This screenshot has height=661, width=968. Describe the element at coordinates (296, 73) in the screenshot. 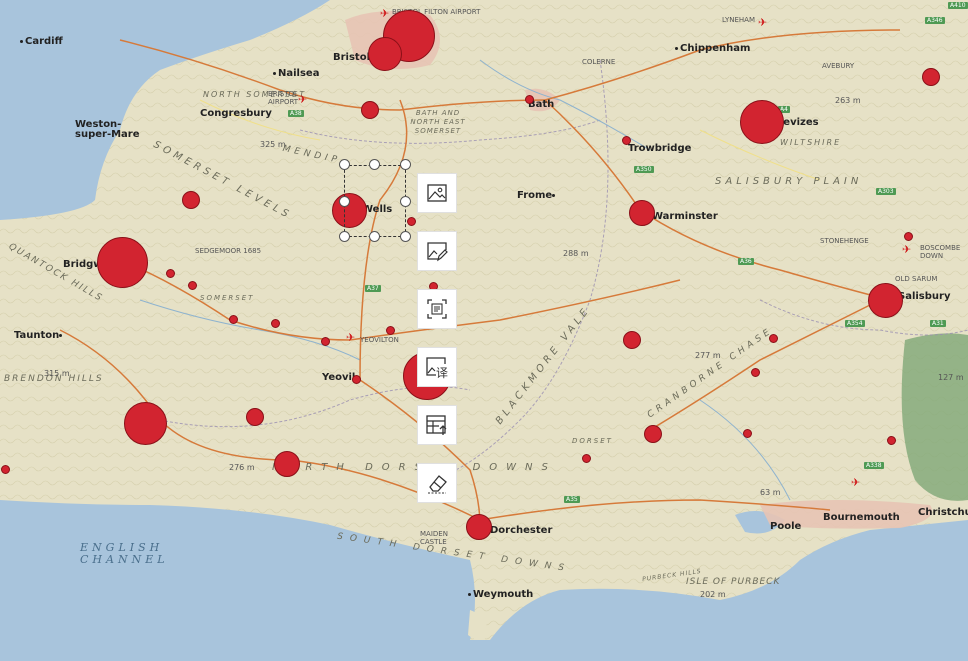

I see `place-label-nailsea: Nailsea` at that location.